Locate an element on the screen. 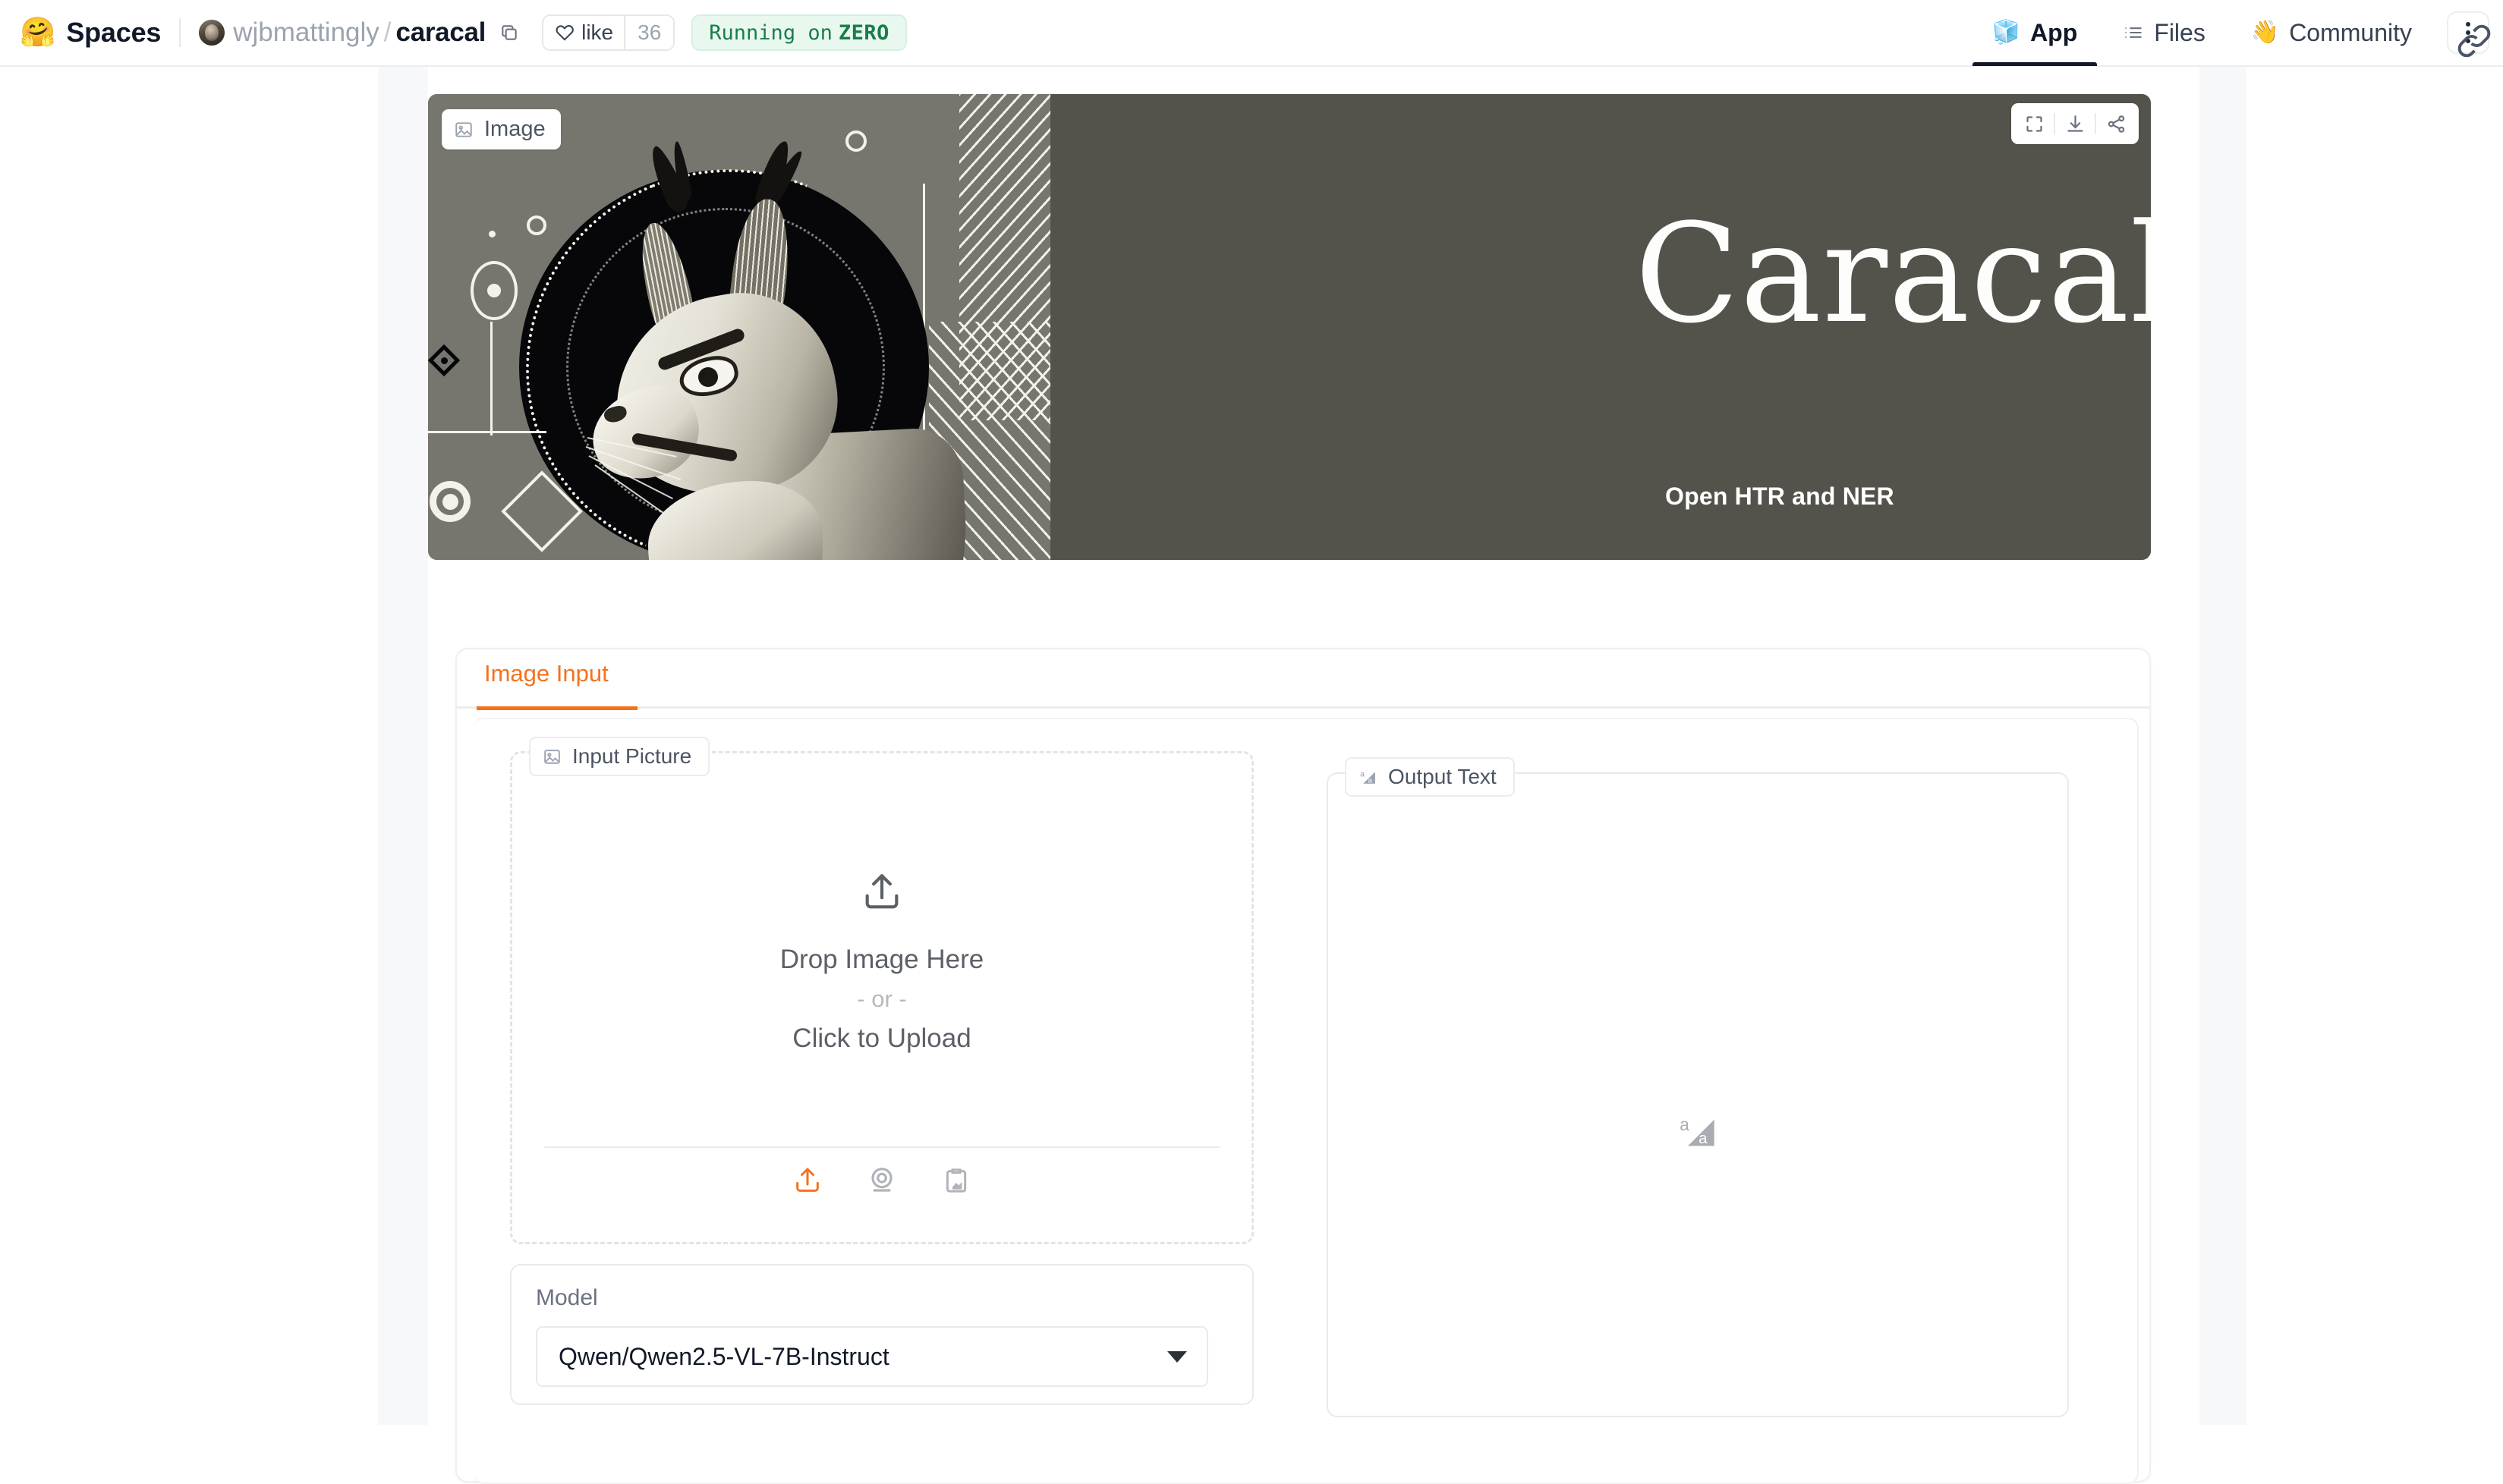 The width and height of the screenshot is (2503, 1484). nav-tab-files: Files is located at coordinates (2164, 33).